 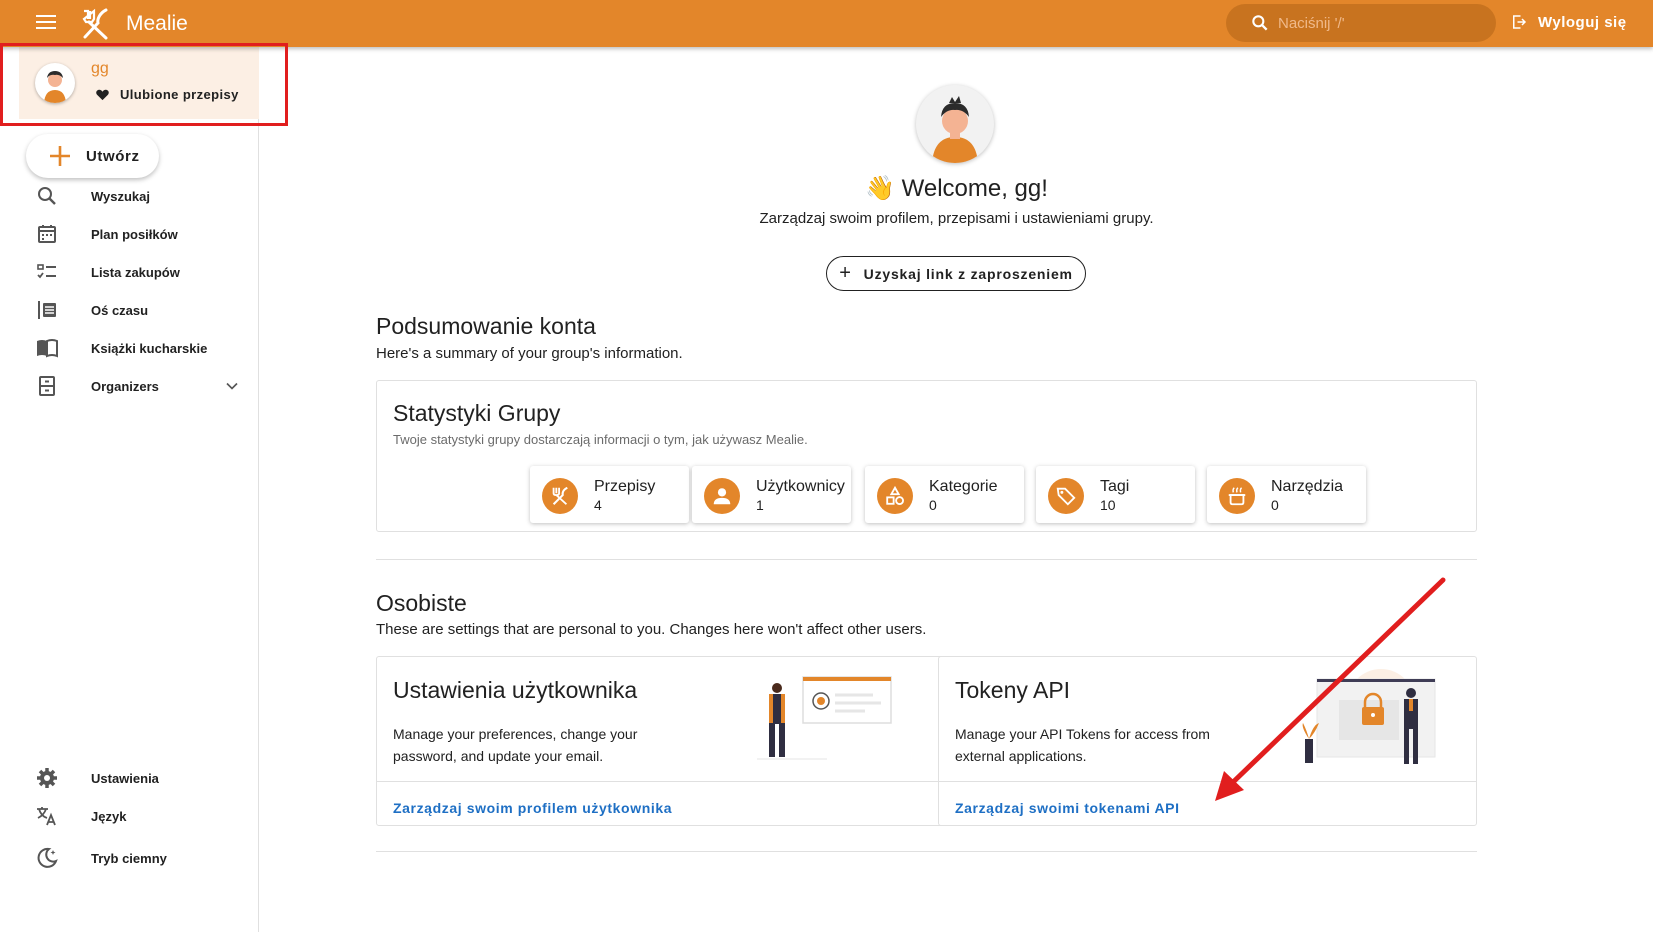 I want to click on sidebar-item-label: Wyszukaj, so click(x=121, y=196).